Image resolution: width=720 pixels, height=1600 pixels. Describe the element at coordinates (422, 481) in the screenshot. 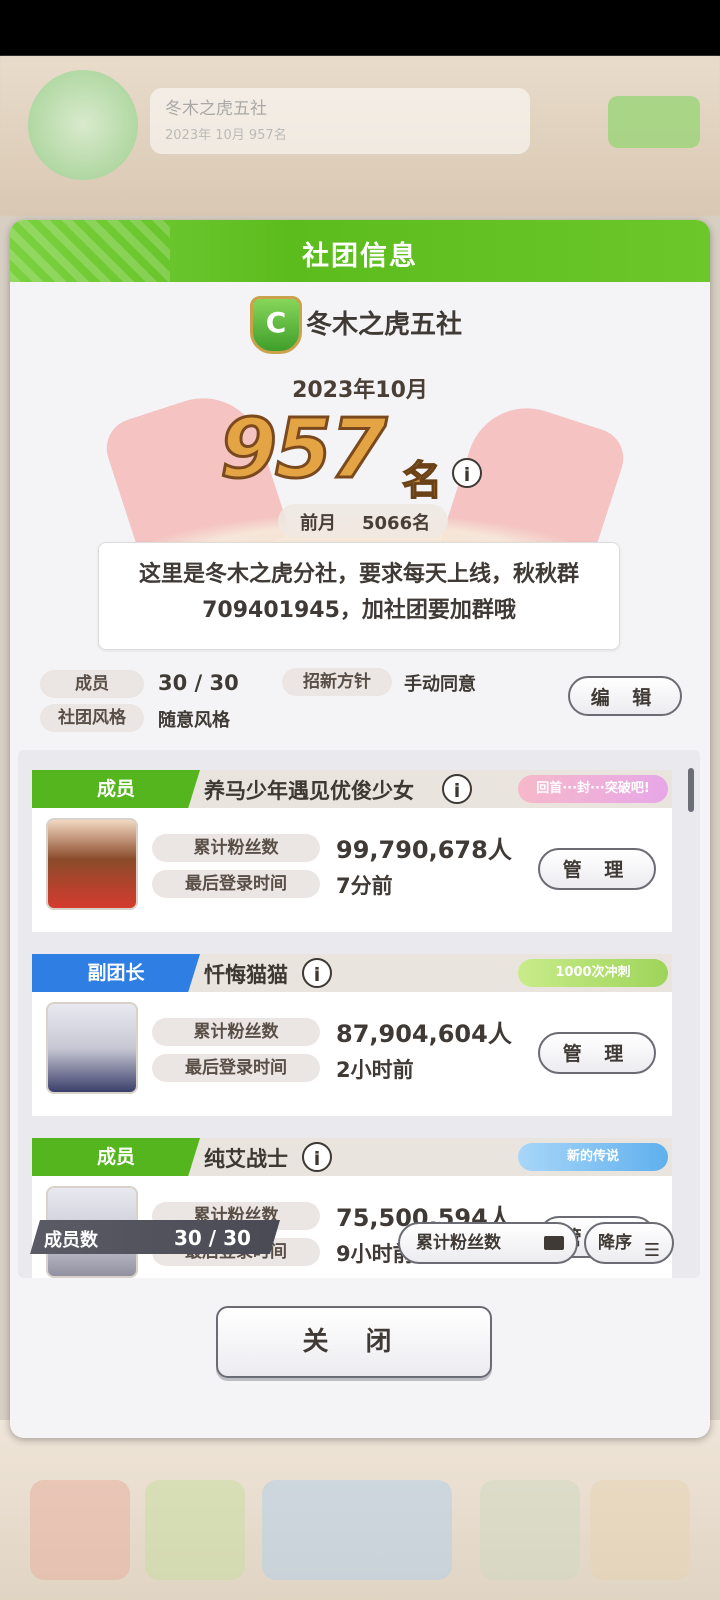

I see `rank-unit: 名` at that location.